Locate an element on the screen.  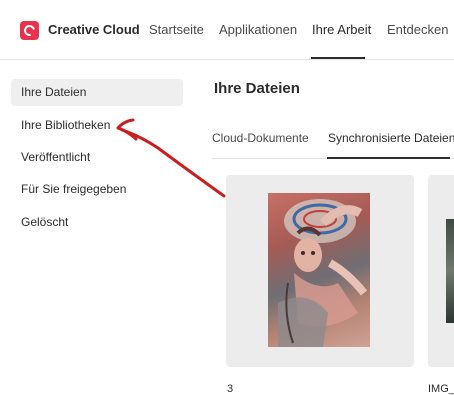
sidebar-item-fuer-sie-freigegeben: Für Sie freigegeben is located at coordinates (97, 189).